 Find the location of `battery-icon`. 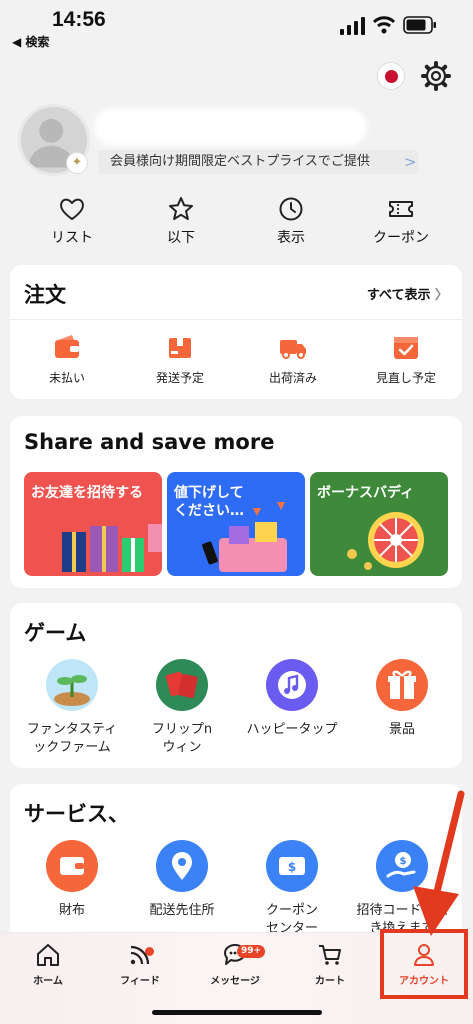

battery-icon is located at coordinates (419, 25).